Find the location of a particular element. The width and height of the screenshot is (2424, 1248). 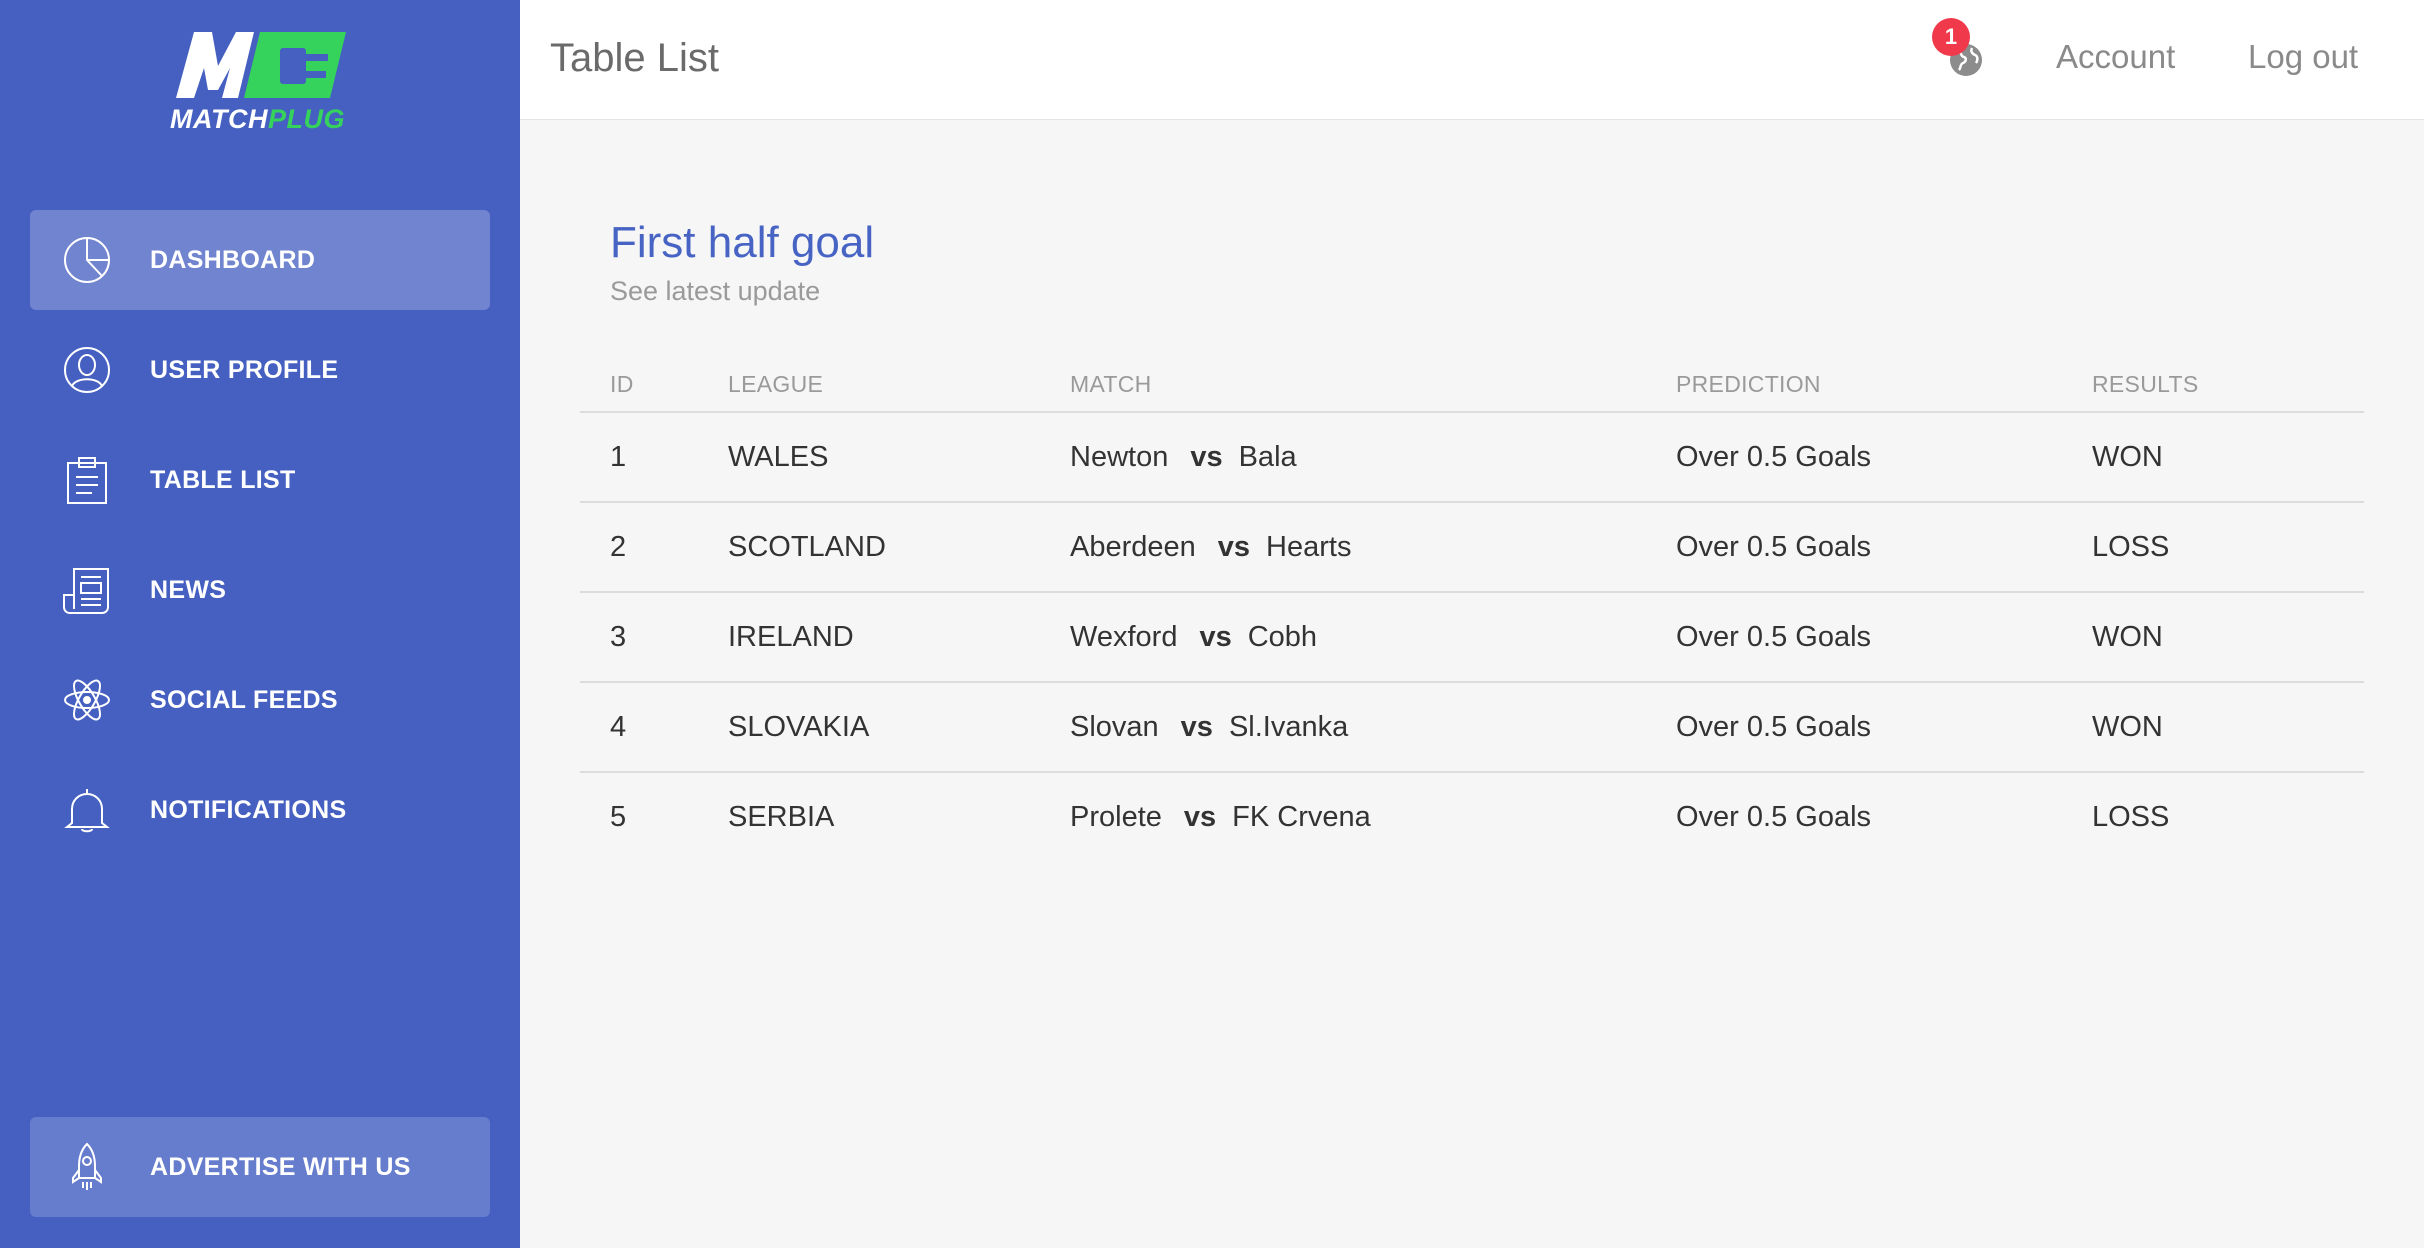

sidebar-item-table-list: TABLE LIST is located at coordinates (260, 480).